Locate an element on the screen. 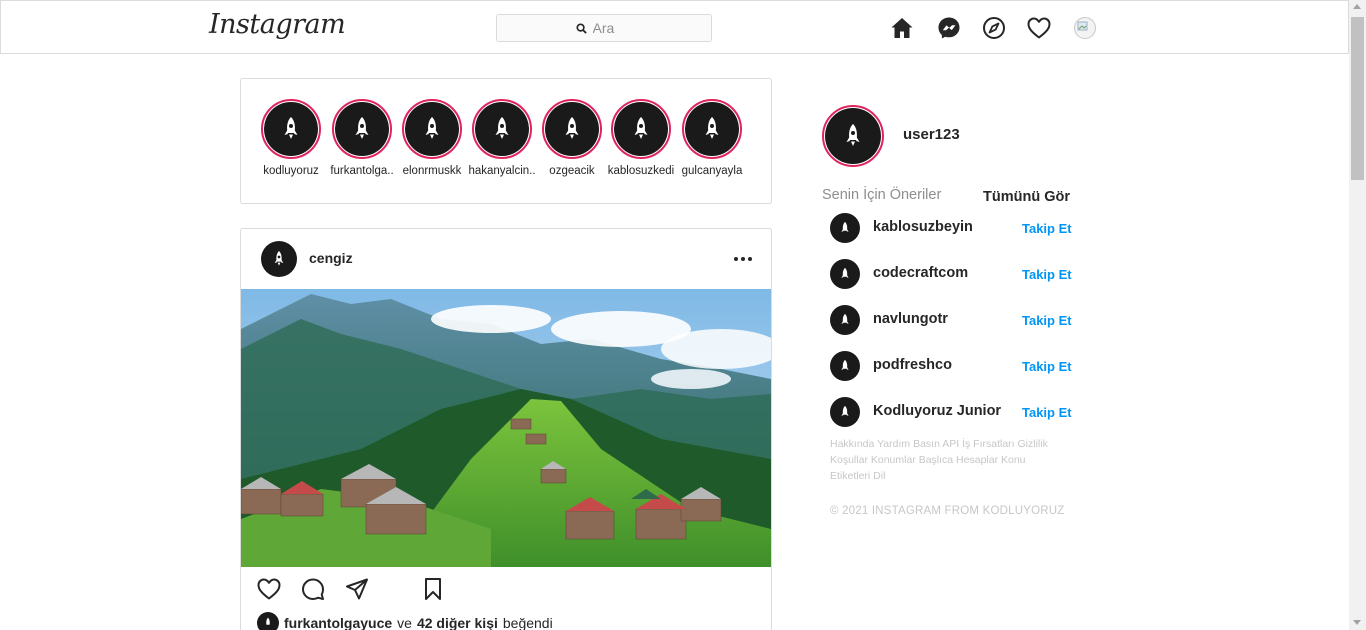 This screenshot has height=630, width=1366. suggestion-item: Kodluyoruz Junior Takip Et is located at coordinates (952, 413).